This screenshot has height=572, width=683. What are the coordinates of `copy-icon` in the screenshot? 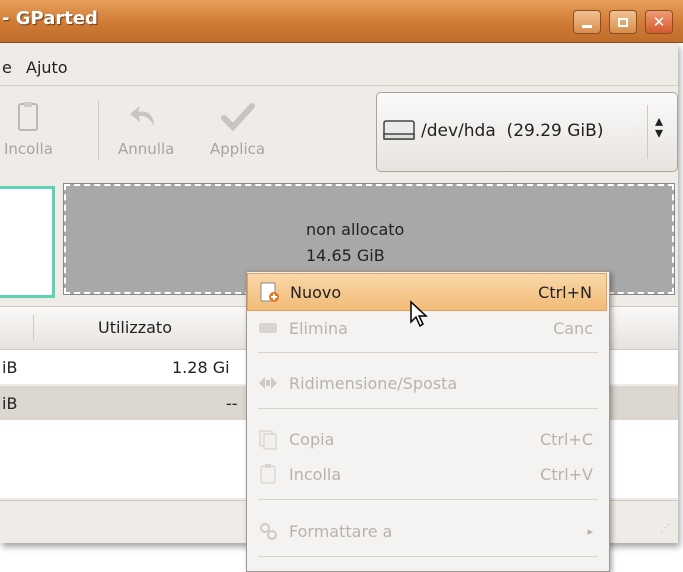 It's located at (268, 439).